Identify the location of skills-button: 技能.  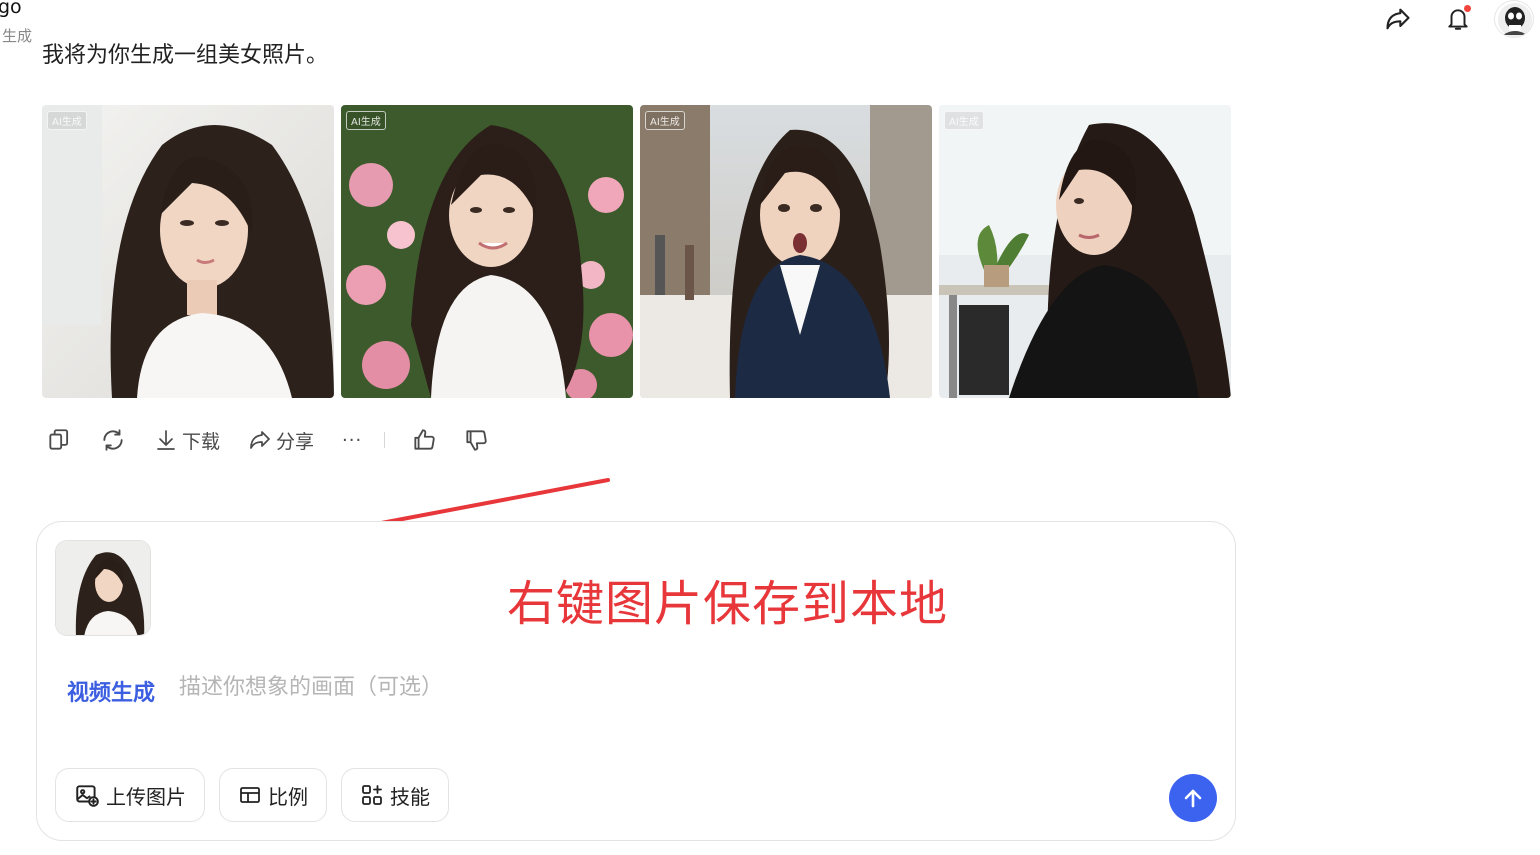
(395, 795).